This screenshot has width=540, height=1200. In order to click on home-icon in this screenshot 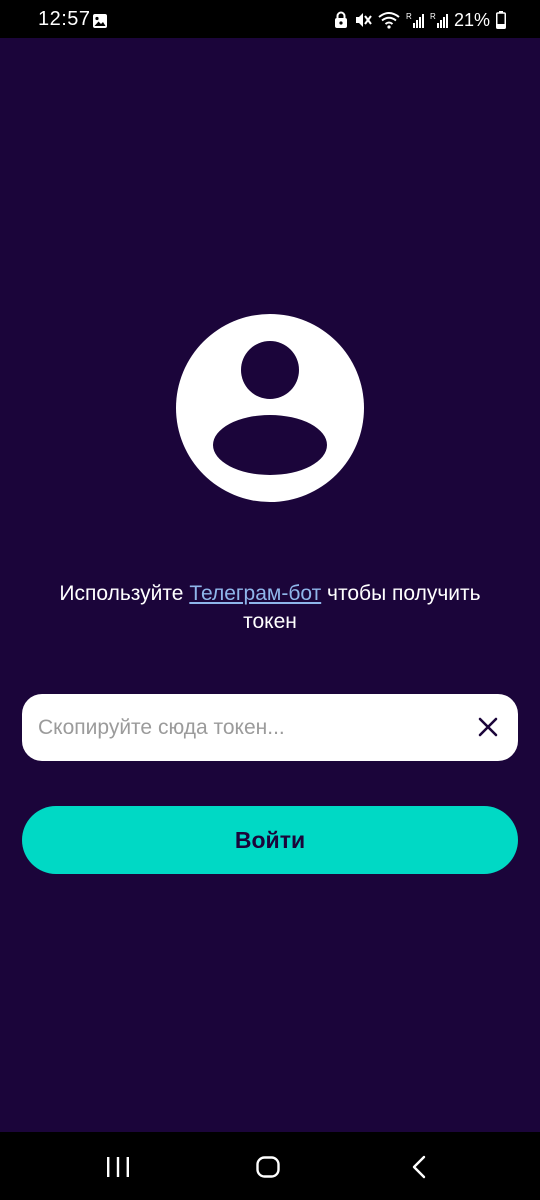, I will do `click(268, 1167)`.